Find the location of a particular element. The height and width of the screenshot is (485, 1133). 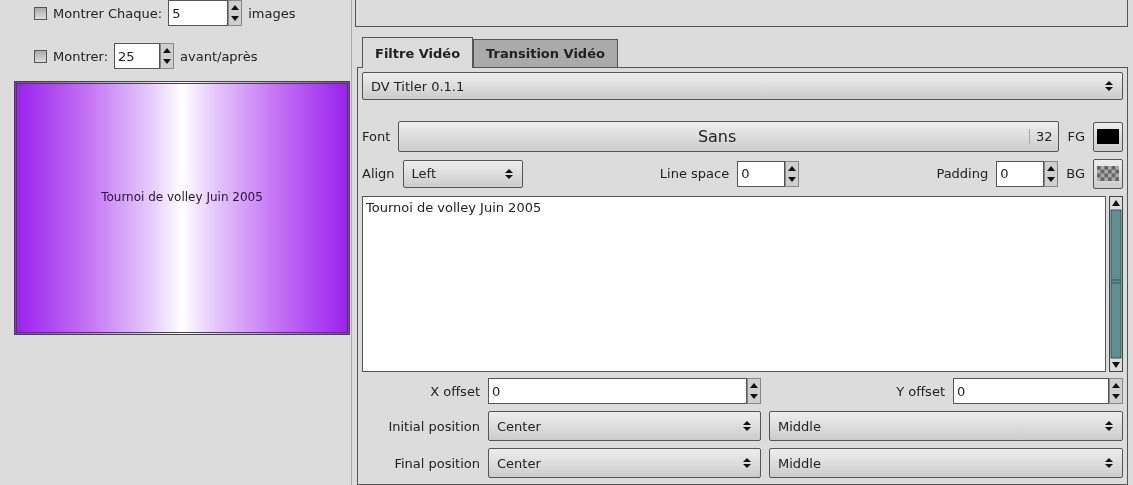

unit-label: avant/après is located at coordinates (219, 56).